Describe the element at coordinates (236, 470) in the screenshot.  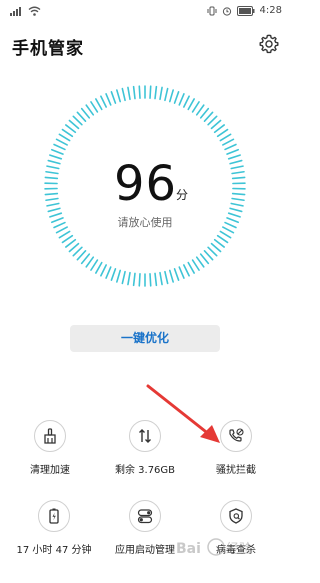
I see `tool-label: 骚扰拦截` at that location.